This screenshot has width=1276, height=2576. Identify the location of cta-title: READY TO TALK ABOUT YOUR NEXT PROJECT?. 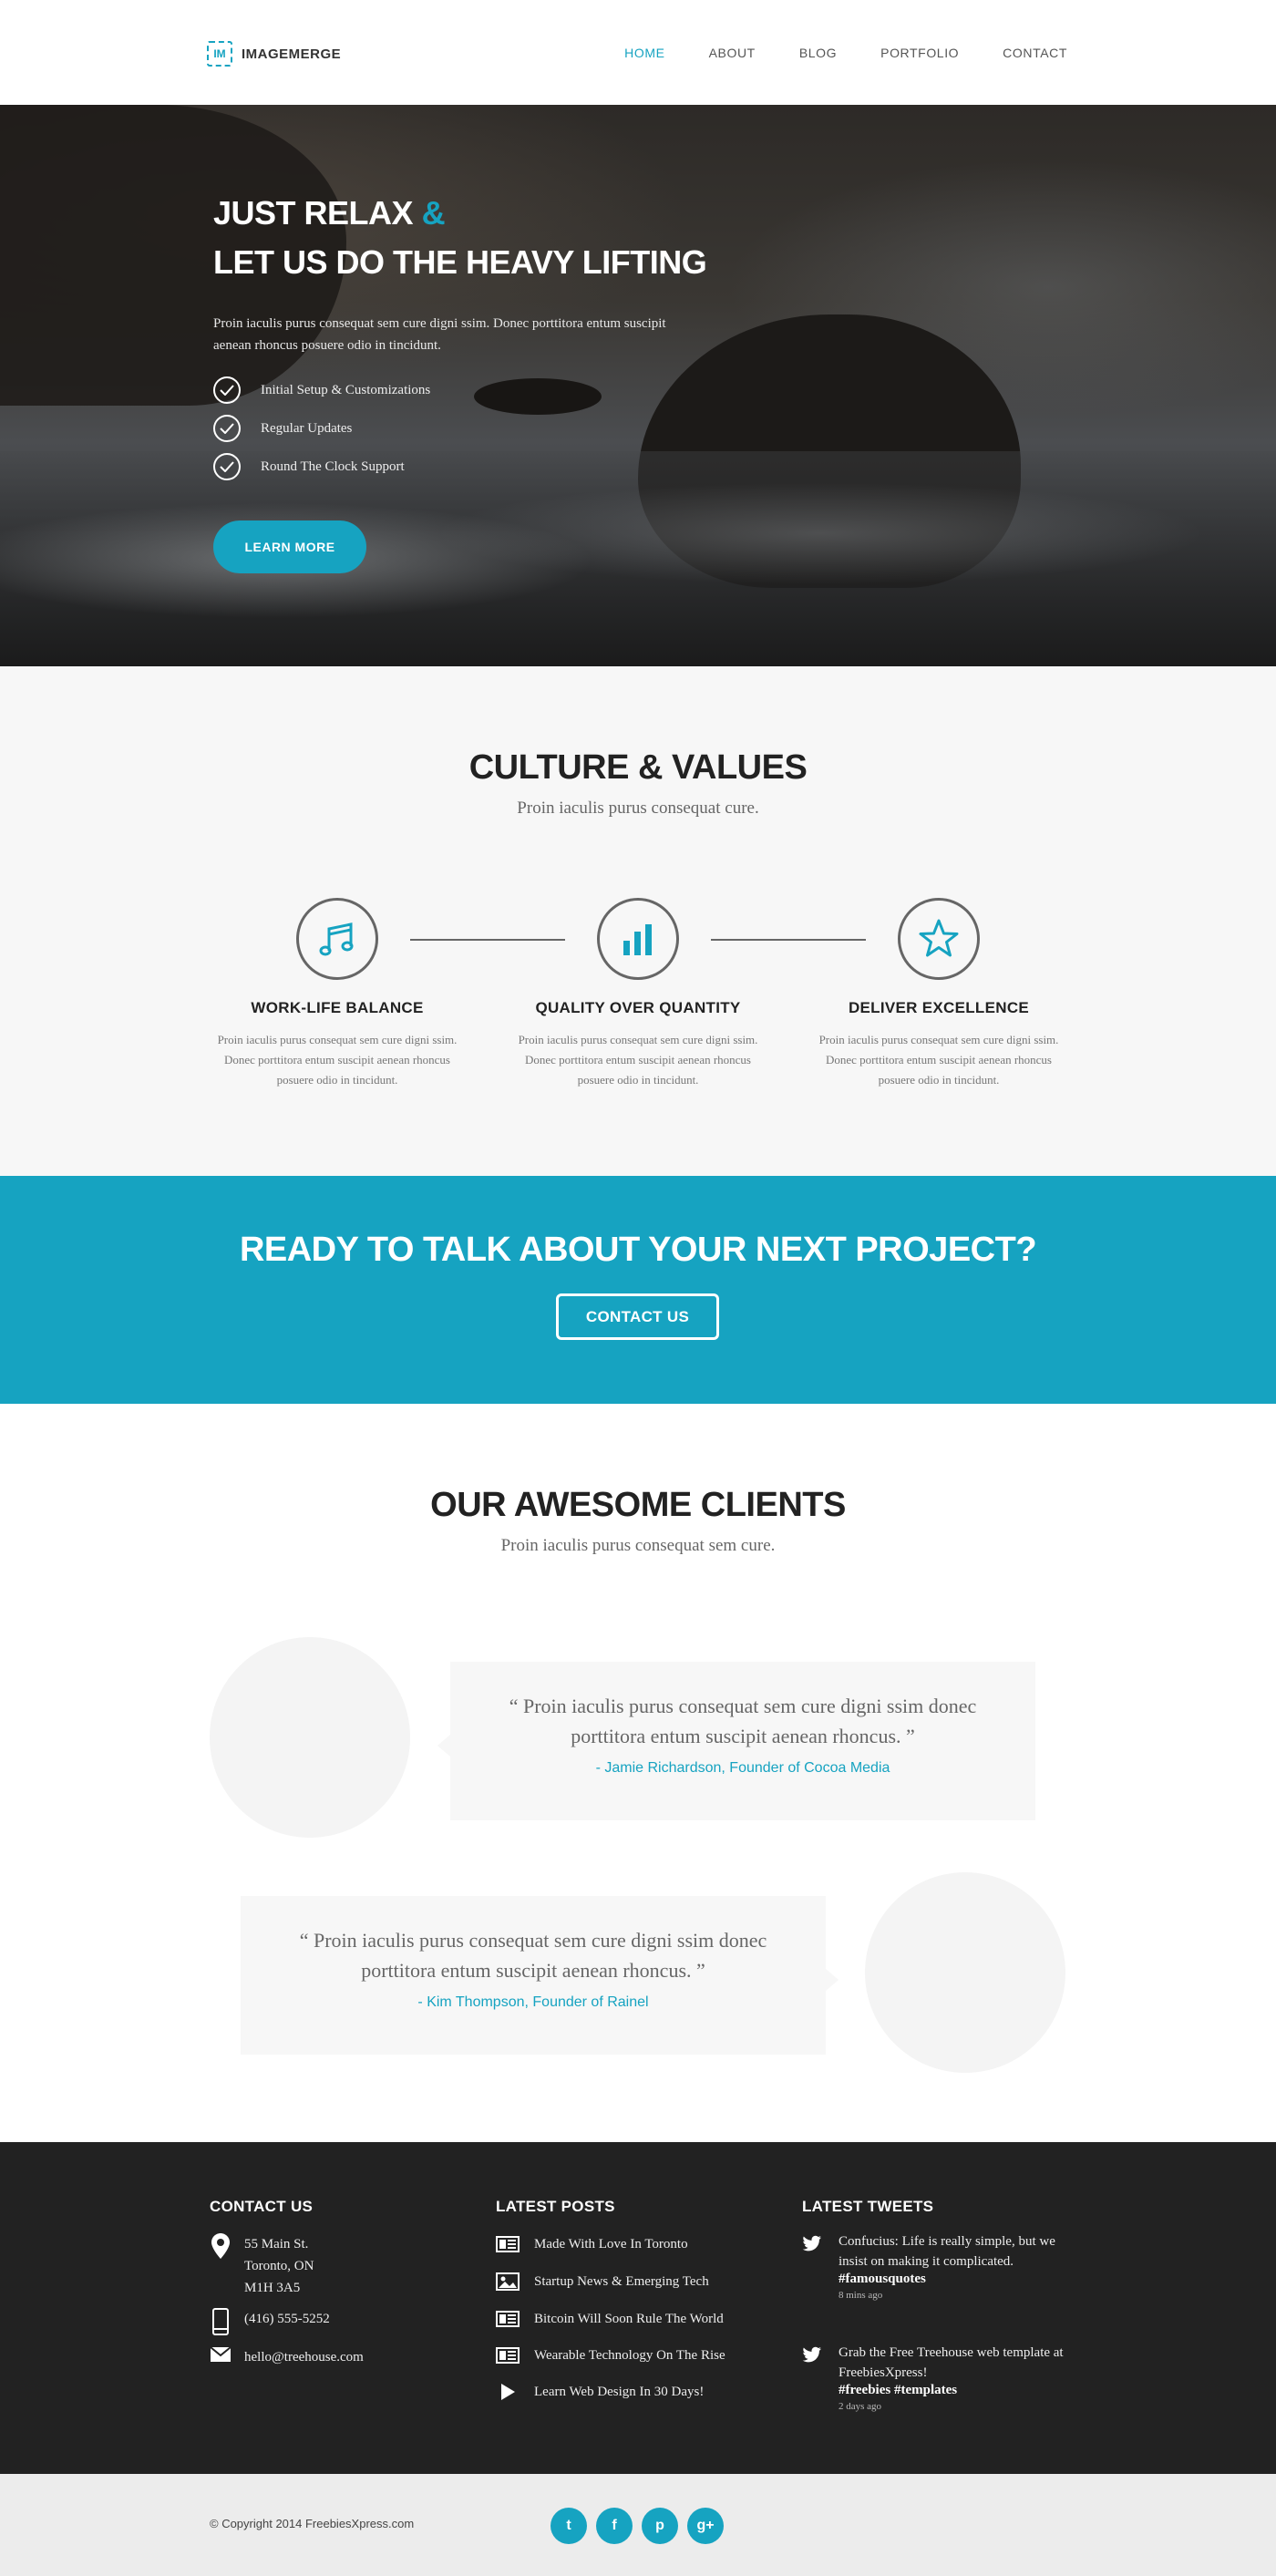
(638, 1250).